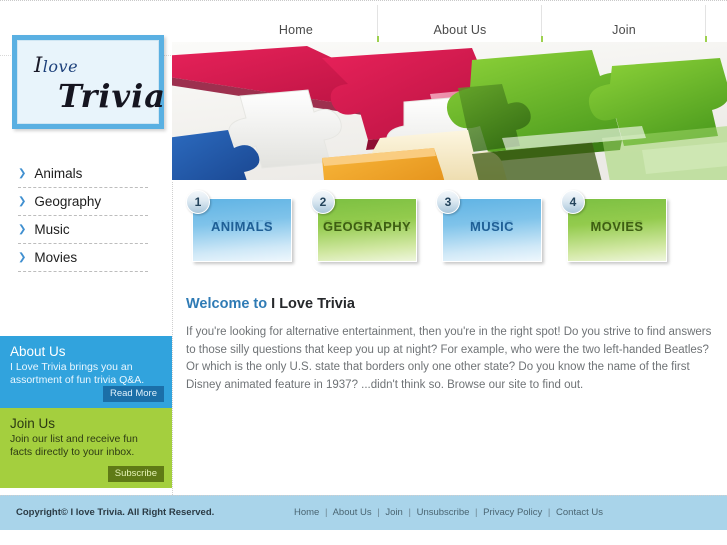  I want to click on footer-link-contact-us: Contact Us, so click(579, 512).